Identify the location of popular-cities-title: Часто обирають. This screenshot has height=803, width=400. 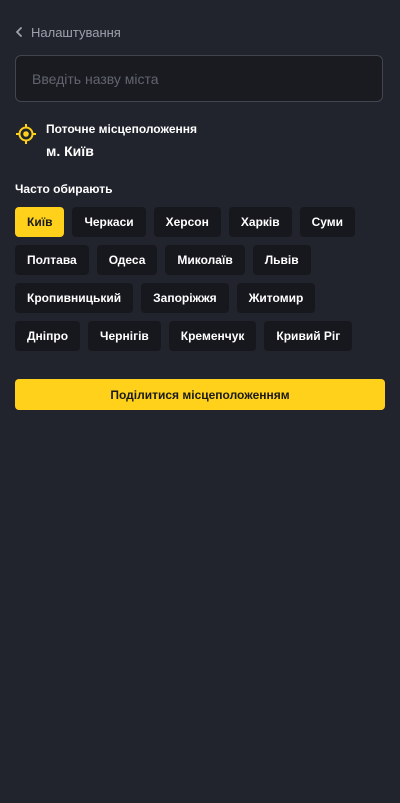
(64, 189).